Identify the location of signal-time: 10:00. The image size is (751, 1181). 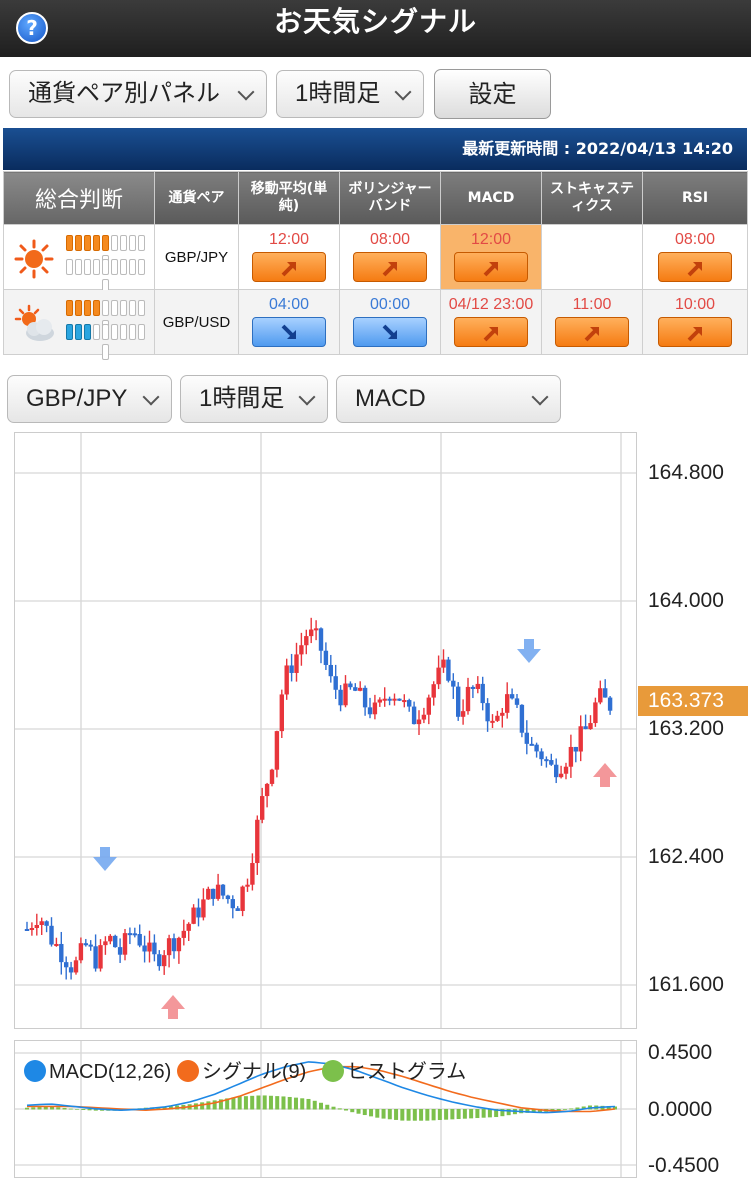
(695, 304).